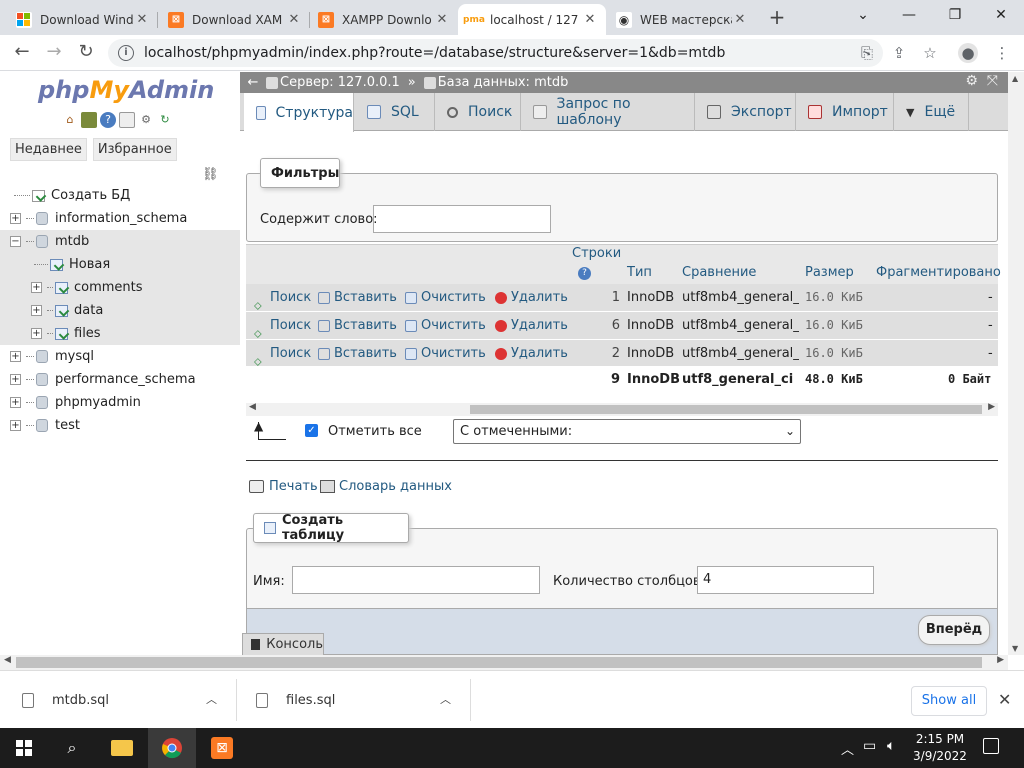  What do you see at coordinates (24, 748) in the screenshot?
I see `windows-start-icon` at bounding box center [24, 748].